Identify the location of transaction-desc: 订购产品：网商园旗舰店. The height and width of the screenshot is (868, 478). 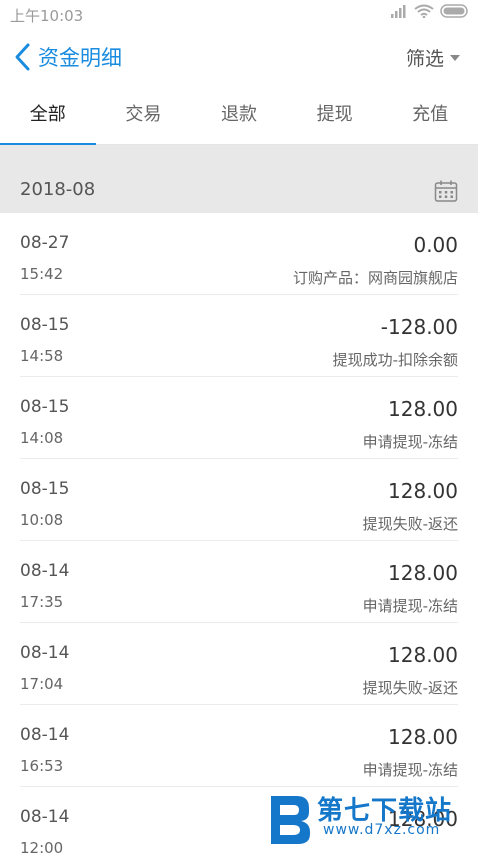
(375, 278).